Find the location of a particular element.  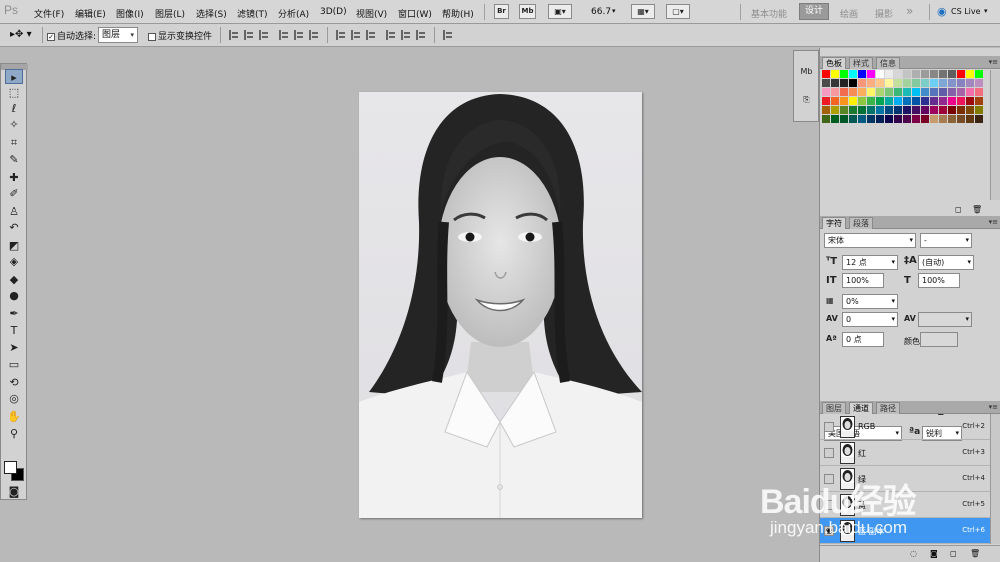

channels-scrollbar is located at coordinates (995, 479).